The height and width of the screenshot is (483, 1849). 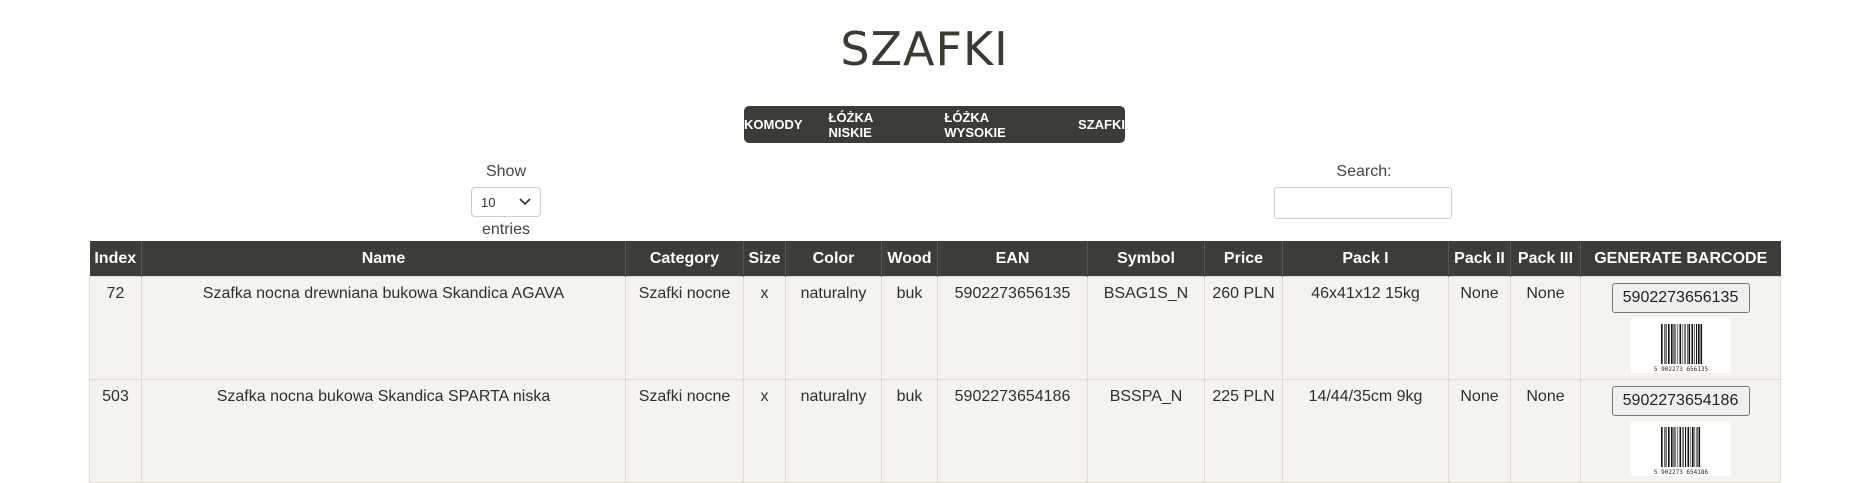 I want to click on nav-item-lozka-niskie: ŁÓŻKA NISKIE, so click(x=874, y=125).